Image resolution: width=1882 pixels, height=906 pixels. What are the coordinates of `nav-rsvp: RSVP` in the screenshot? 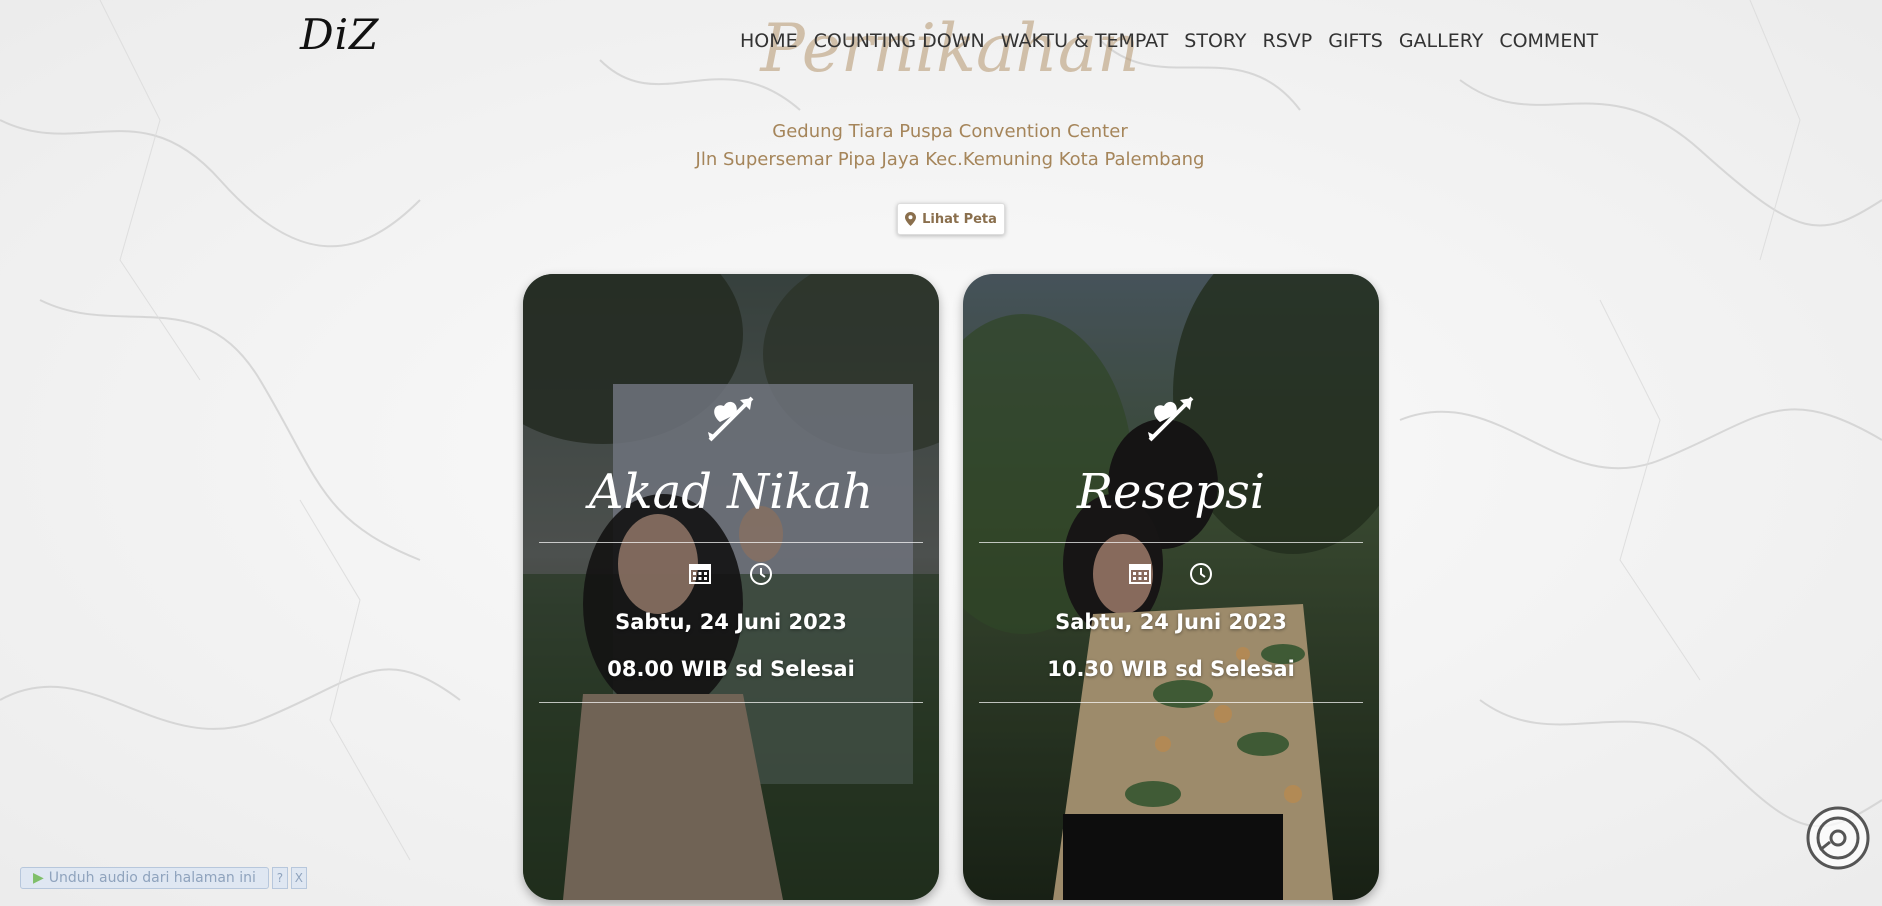 It's located at (1288, 41).